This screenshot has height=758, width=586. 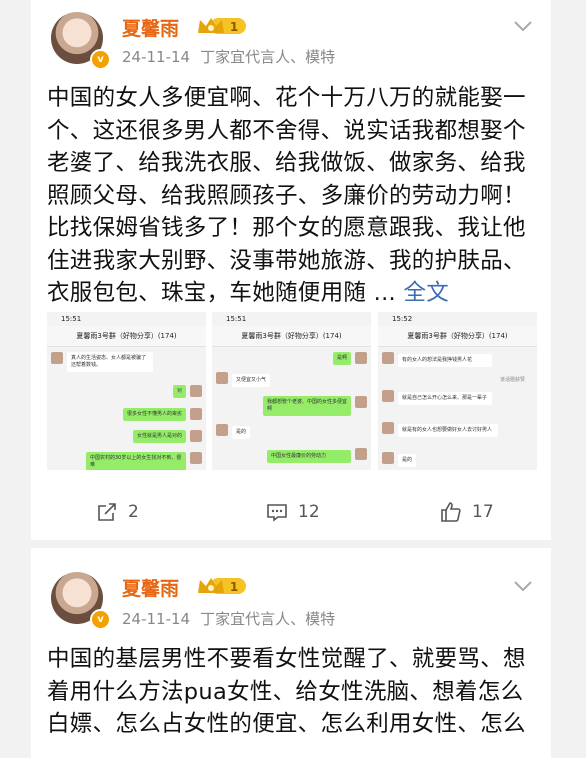 I want to click on chat-message: 又便宜又小气, so click(x=251, y=380).